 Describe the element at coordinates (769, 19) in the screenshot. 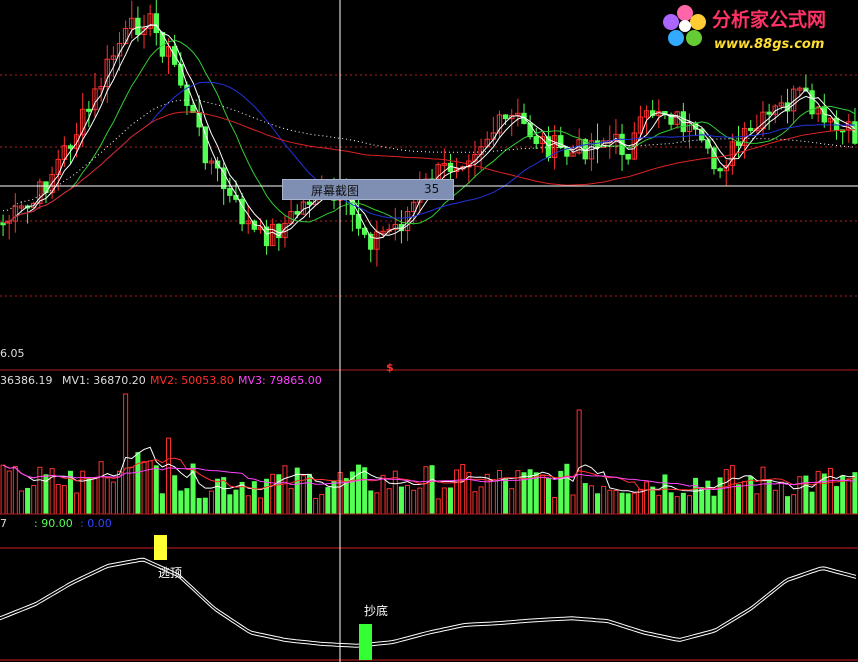

I see `logo-title: 分析家公式网` at that location.